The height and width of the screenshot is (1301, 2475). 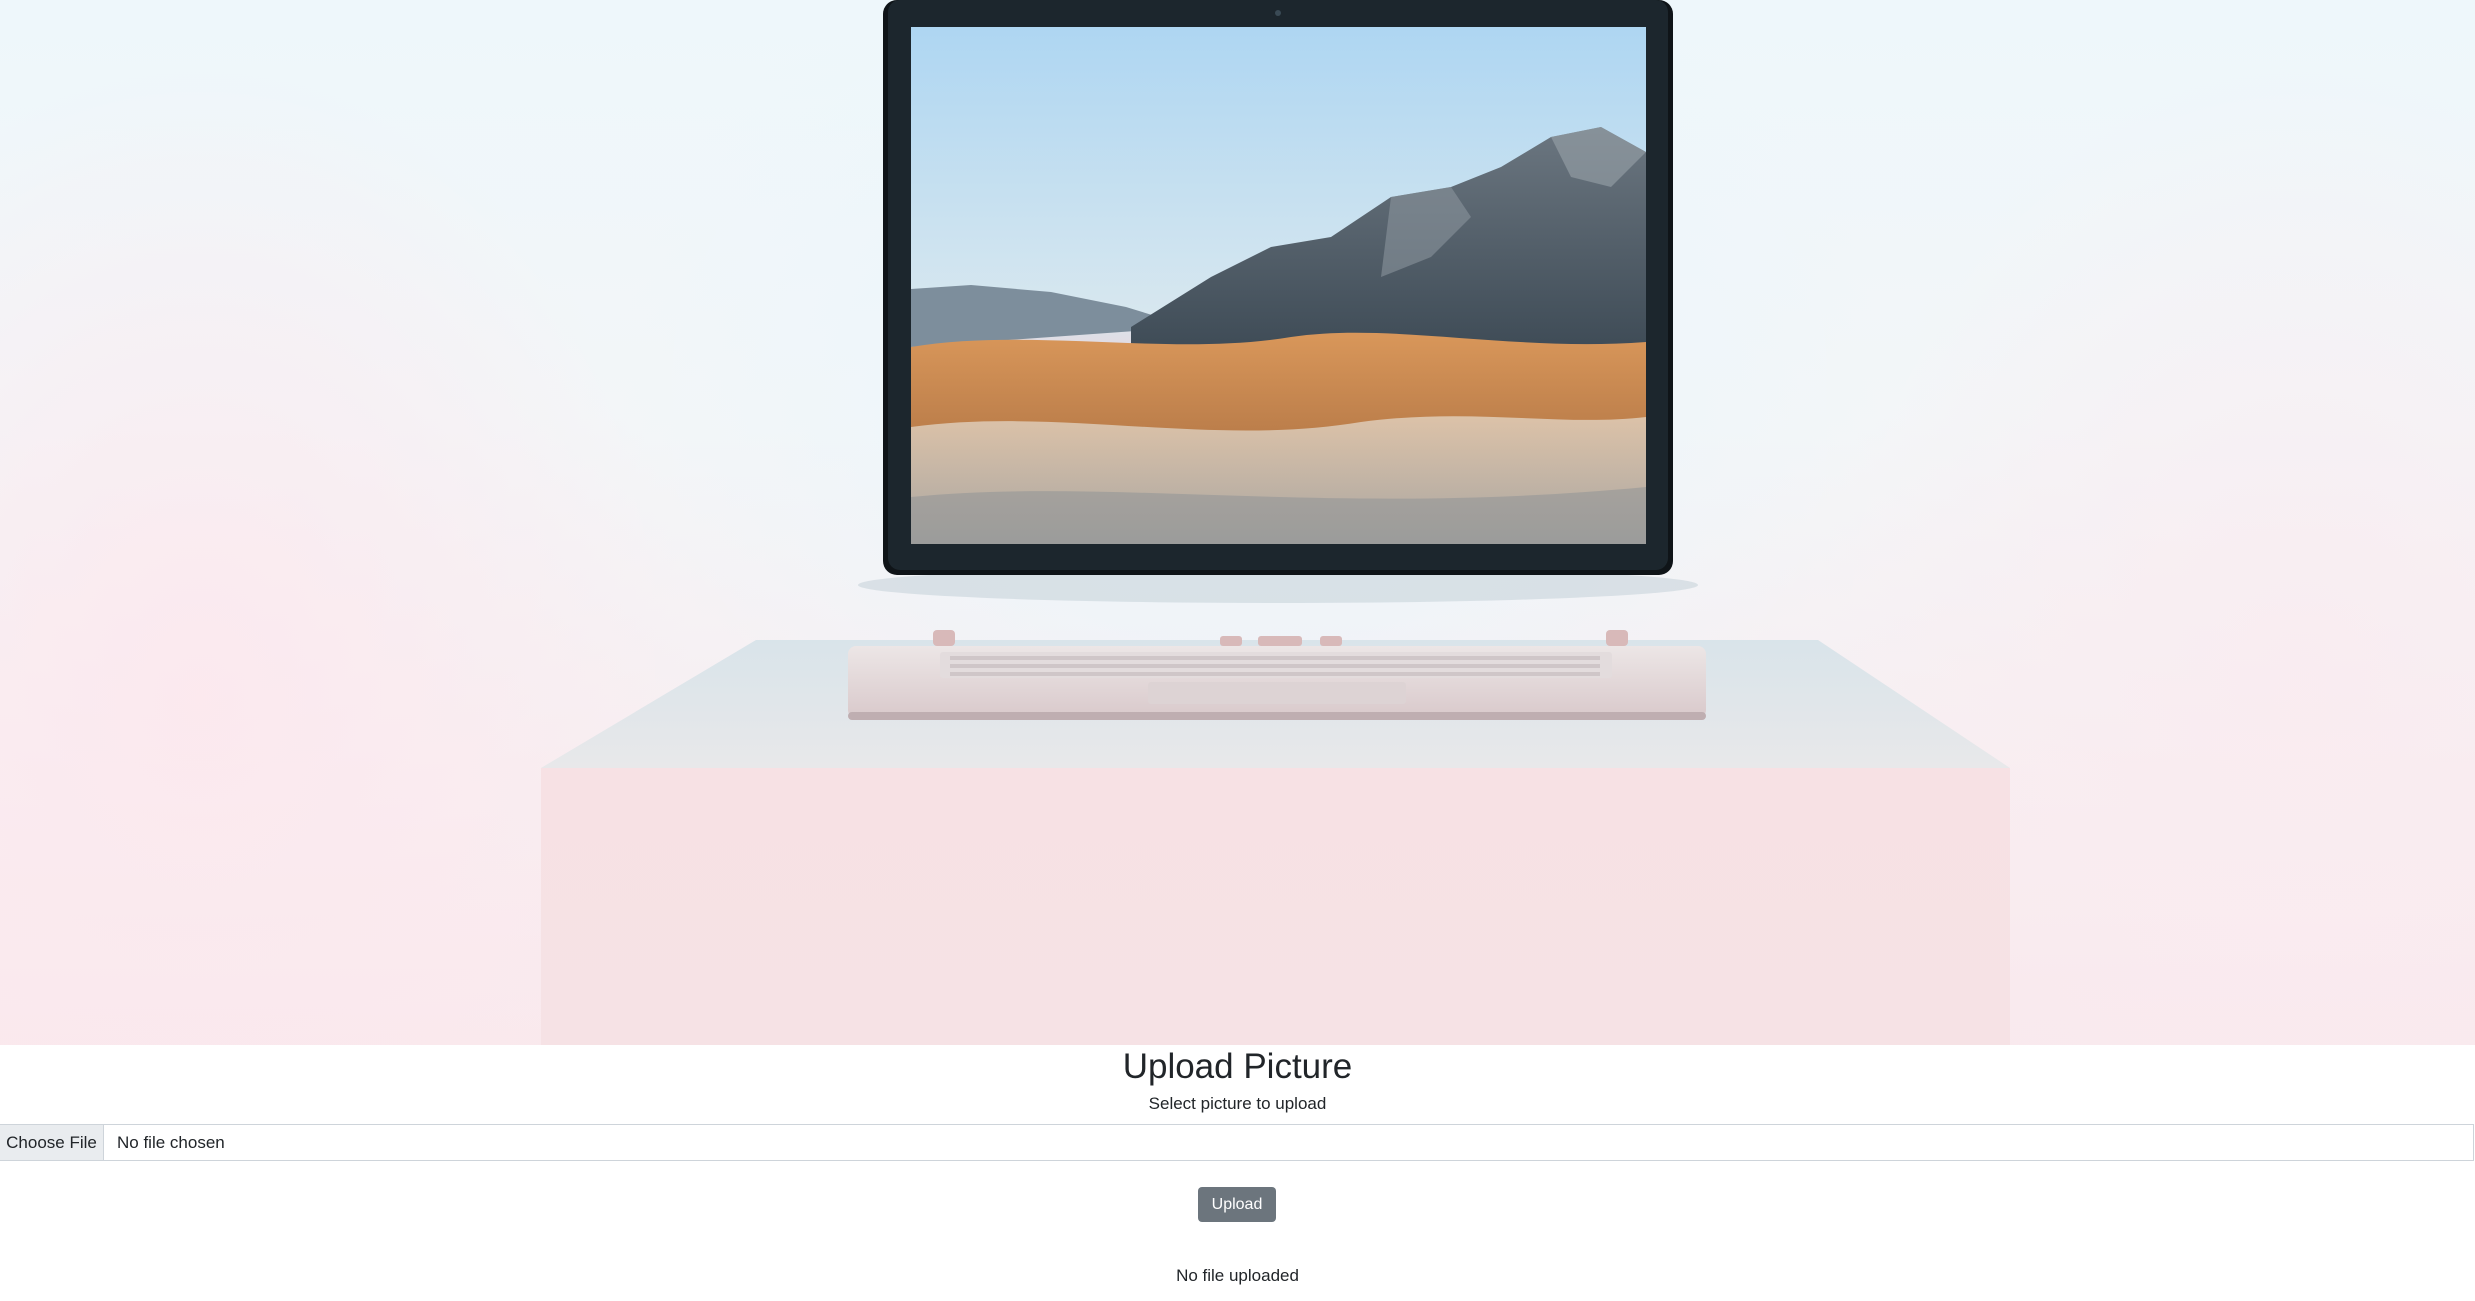 I want to click on choose-file-button: Choose File, so click(x=52, y=1142).